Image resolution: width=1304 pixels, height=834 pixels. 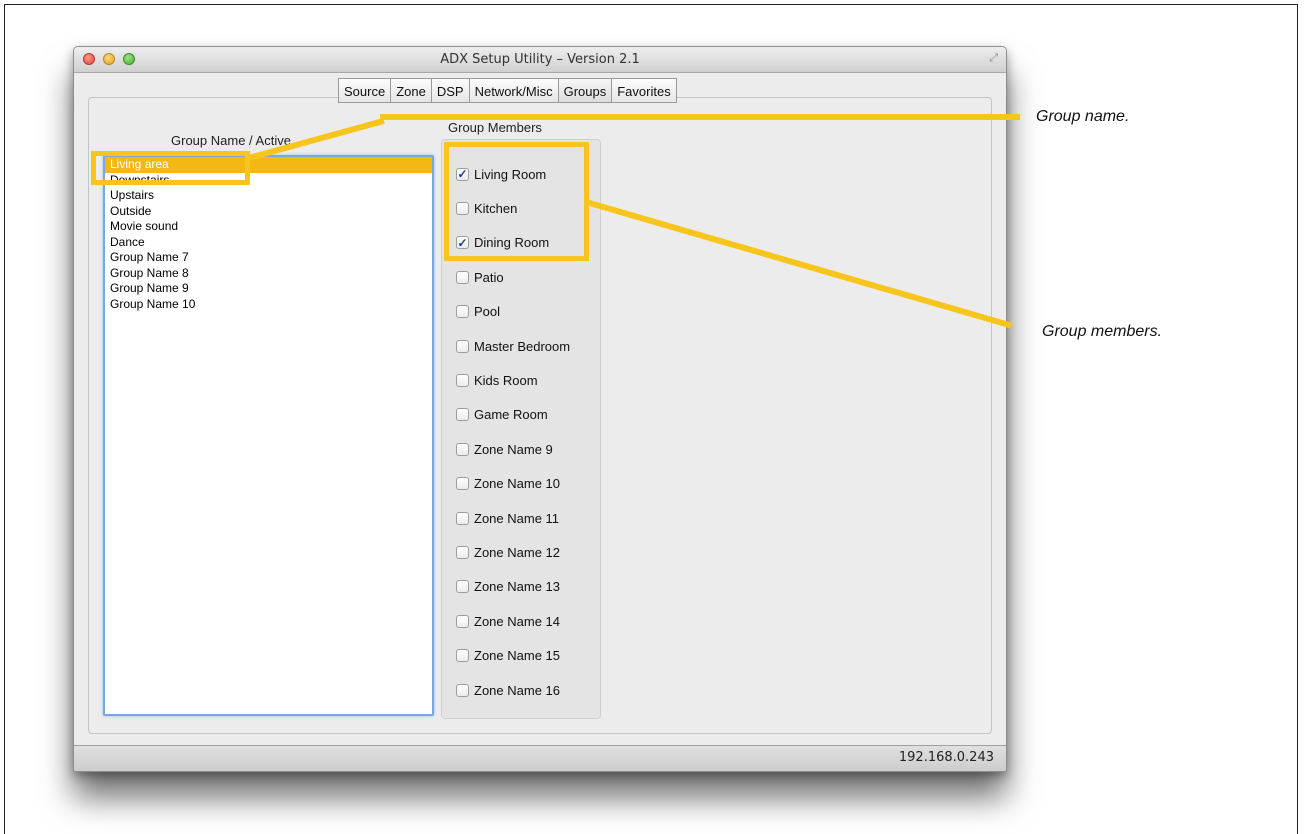 What do you see at coordinates (511, 415) in the screenshot?
I see `member-label: Game Room` at bounding box center [511, 415].